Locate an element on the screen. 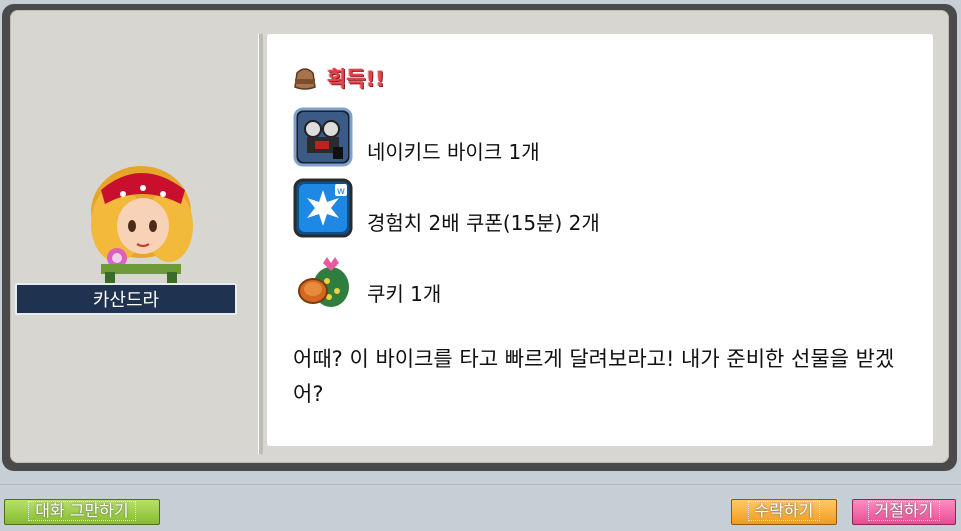  npc-name-plate: 카산드라 is located at coordinates (126, 299).